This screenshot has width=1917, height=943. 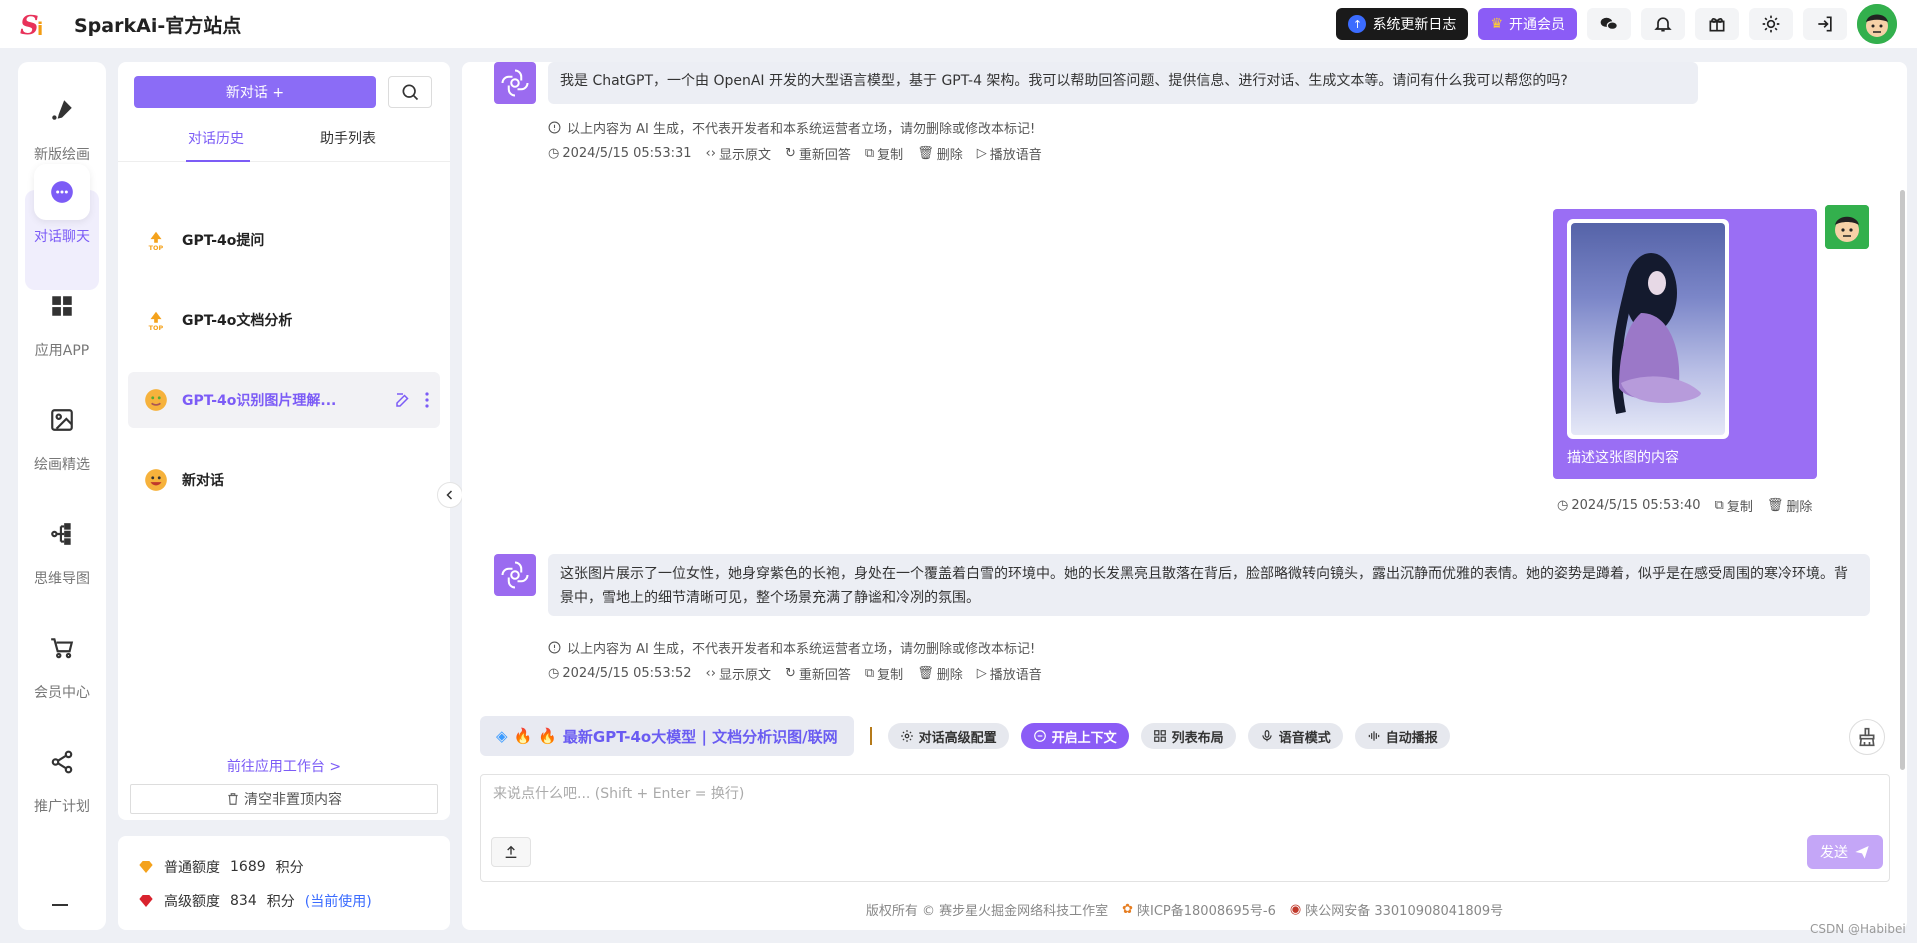 What do you see at coordinates (248, 867) in the screenshot?
I see `credit-normal-value: 1689` at bounding box center [248, 867].